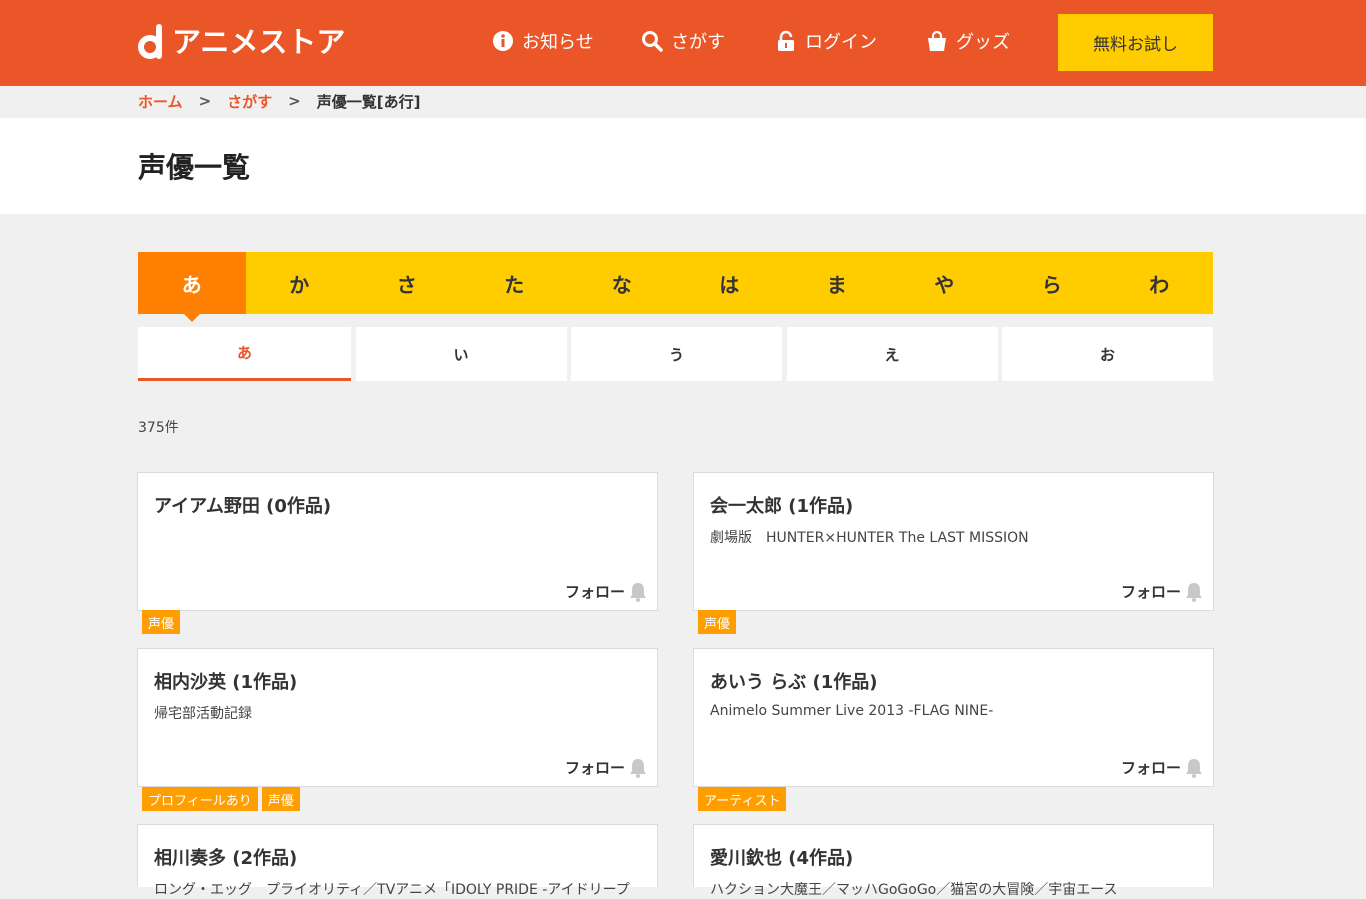 The width and height of the screenshot is (1366, 899). I want to click on nav-search: さがす, so click(683, 41).